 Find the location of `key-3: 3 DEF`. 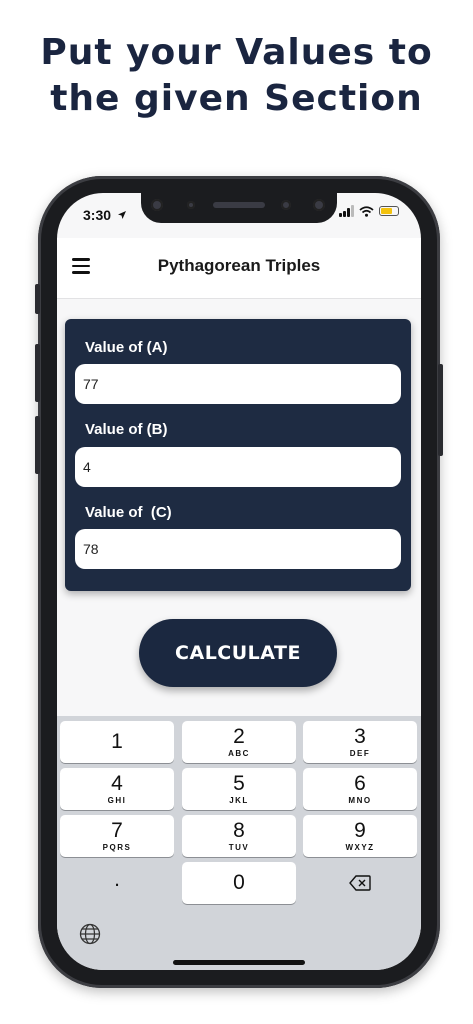

key-3: 3 DEF is located at coordinates (360, 742).